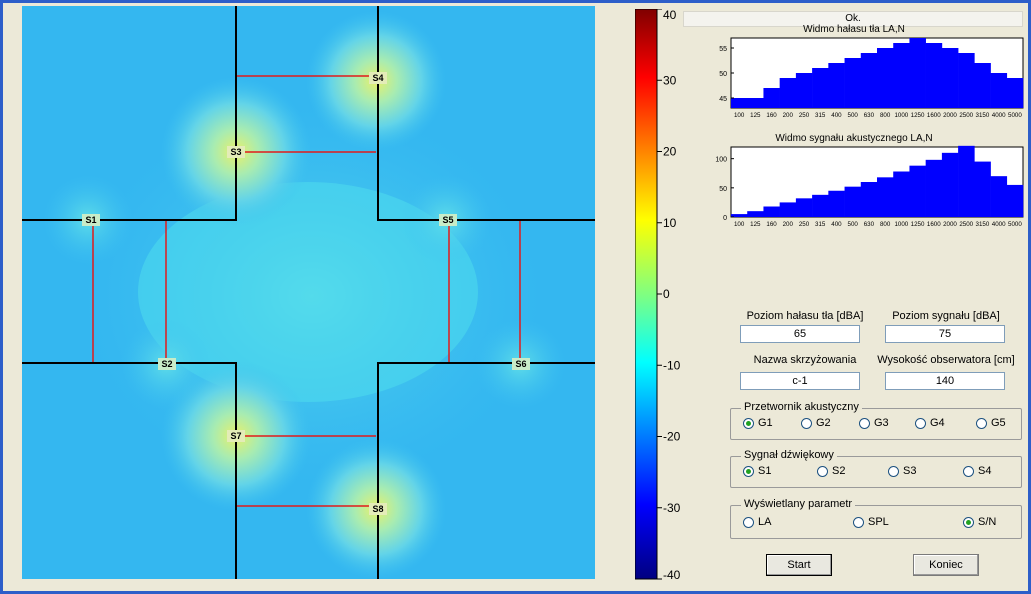  What do you see at coordinates (945, 381) in the screenshot?
I see `observer-height-input` at bounding box center [945, 381].